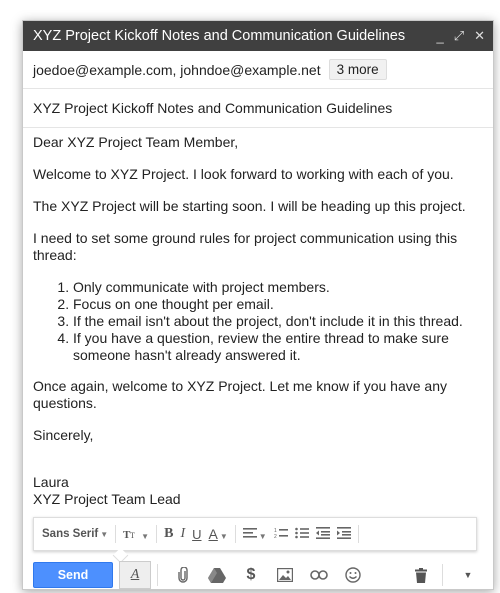 This screenshot has height=593, width=500. Describe the element at coordinates (217, 575) in the screenshot. I see `drive-icon` at that location.